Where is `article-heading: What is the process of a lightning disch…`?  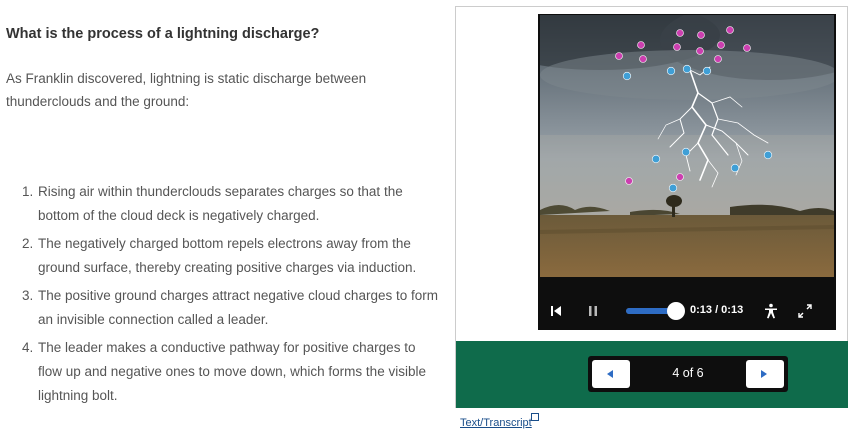
article-heading: What is the process of a lightning disch… is located at coordinates (163, 34).